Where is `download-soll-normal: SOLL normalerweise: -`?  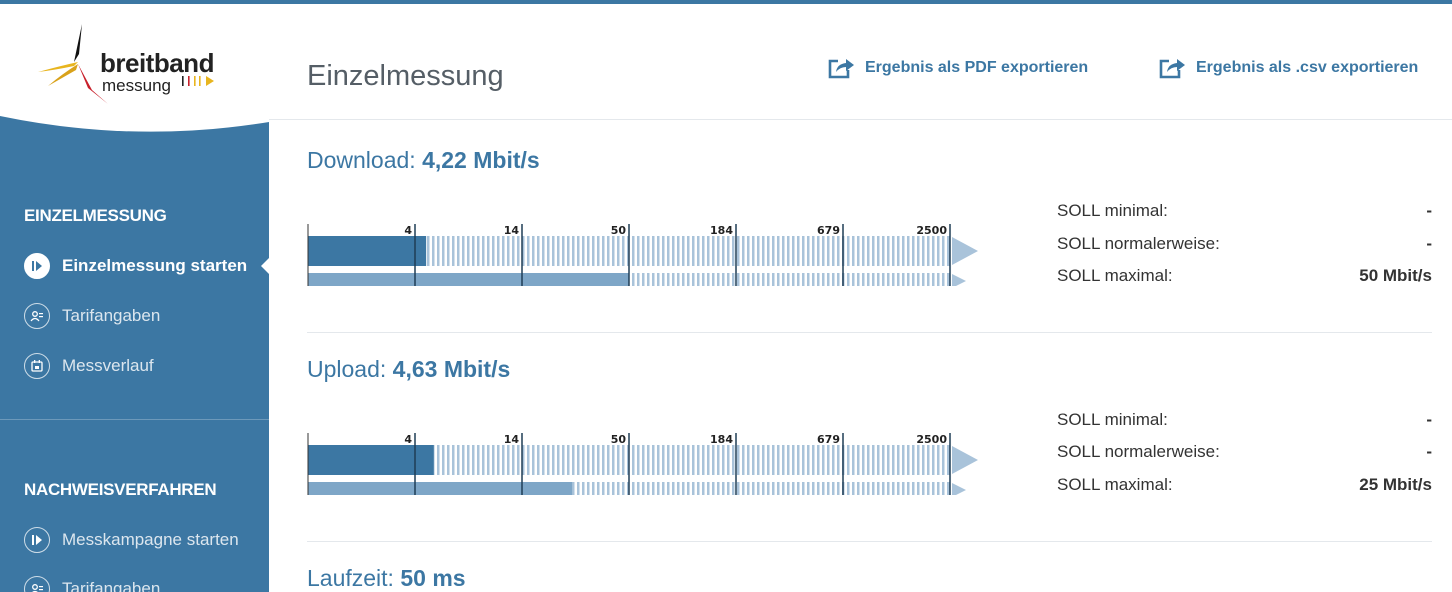
download-soll-normal: SOLL normalerweise: - is located at coordinates (1244, 244).